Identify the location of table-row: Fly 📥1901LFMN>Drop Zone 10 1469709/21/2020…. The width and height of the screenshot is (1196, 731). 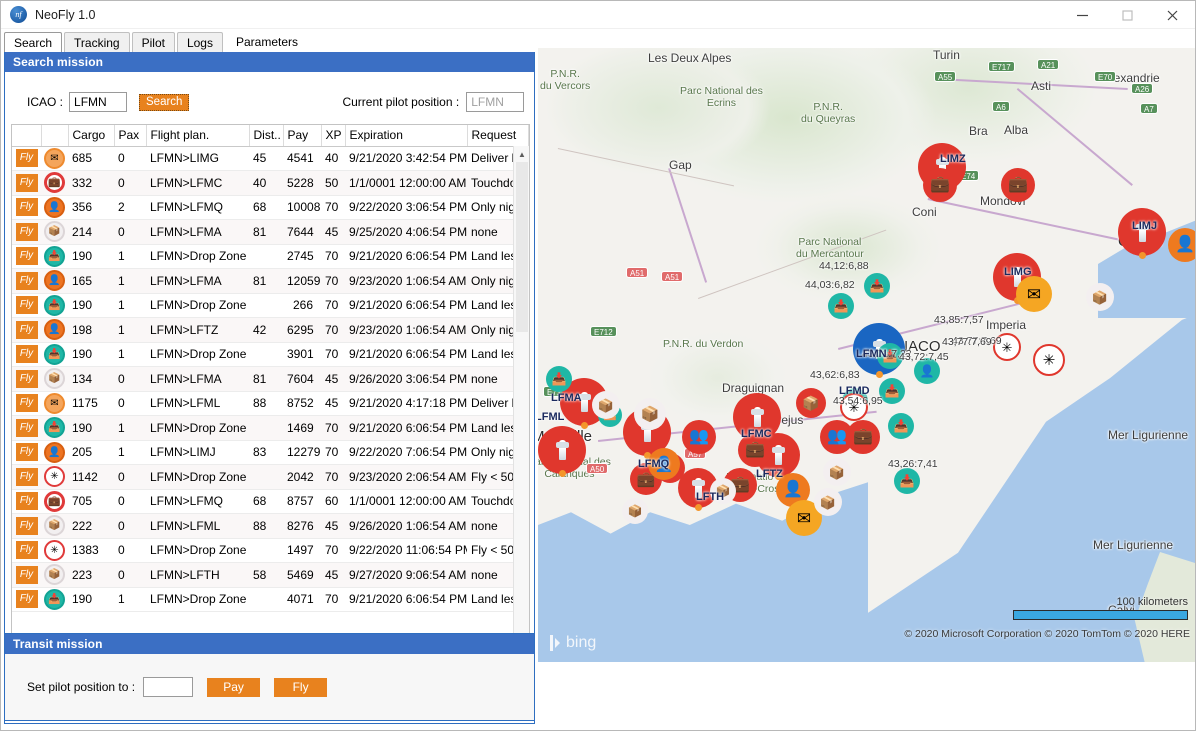
(270, 428).